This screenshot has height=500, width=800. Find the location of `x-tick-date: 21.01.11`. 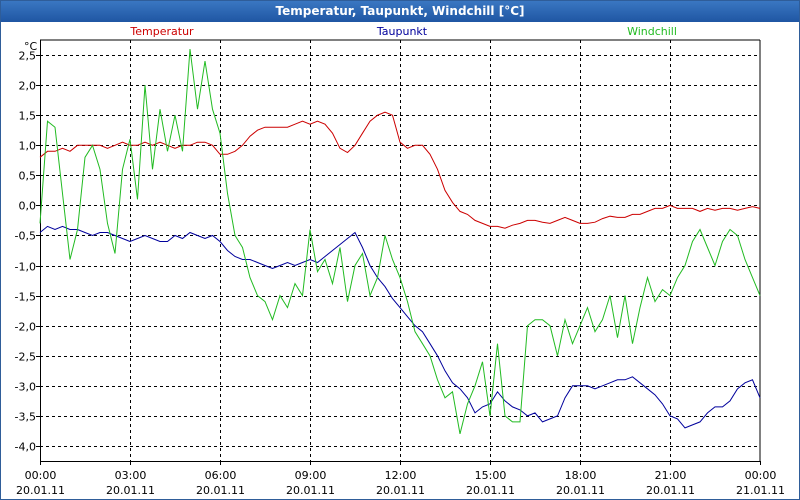

x-tick-date: 21.01.11 is located at coordinates (760, 490).